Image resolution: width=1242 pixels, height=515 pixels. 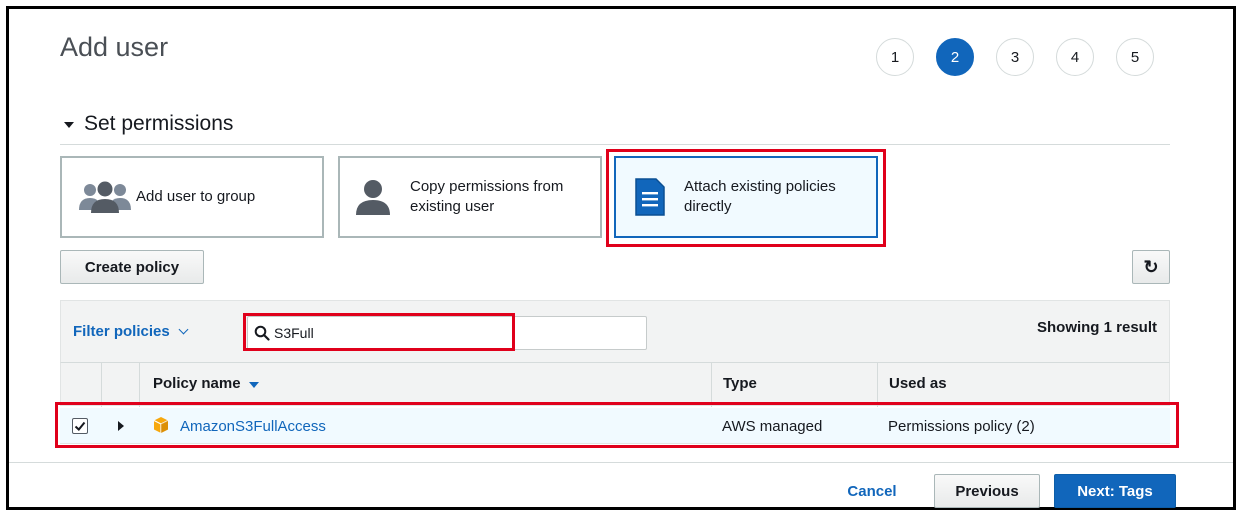 I want to click on option-label: Copy permissions from existing user, so click(x=487, y=196).